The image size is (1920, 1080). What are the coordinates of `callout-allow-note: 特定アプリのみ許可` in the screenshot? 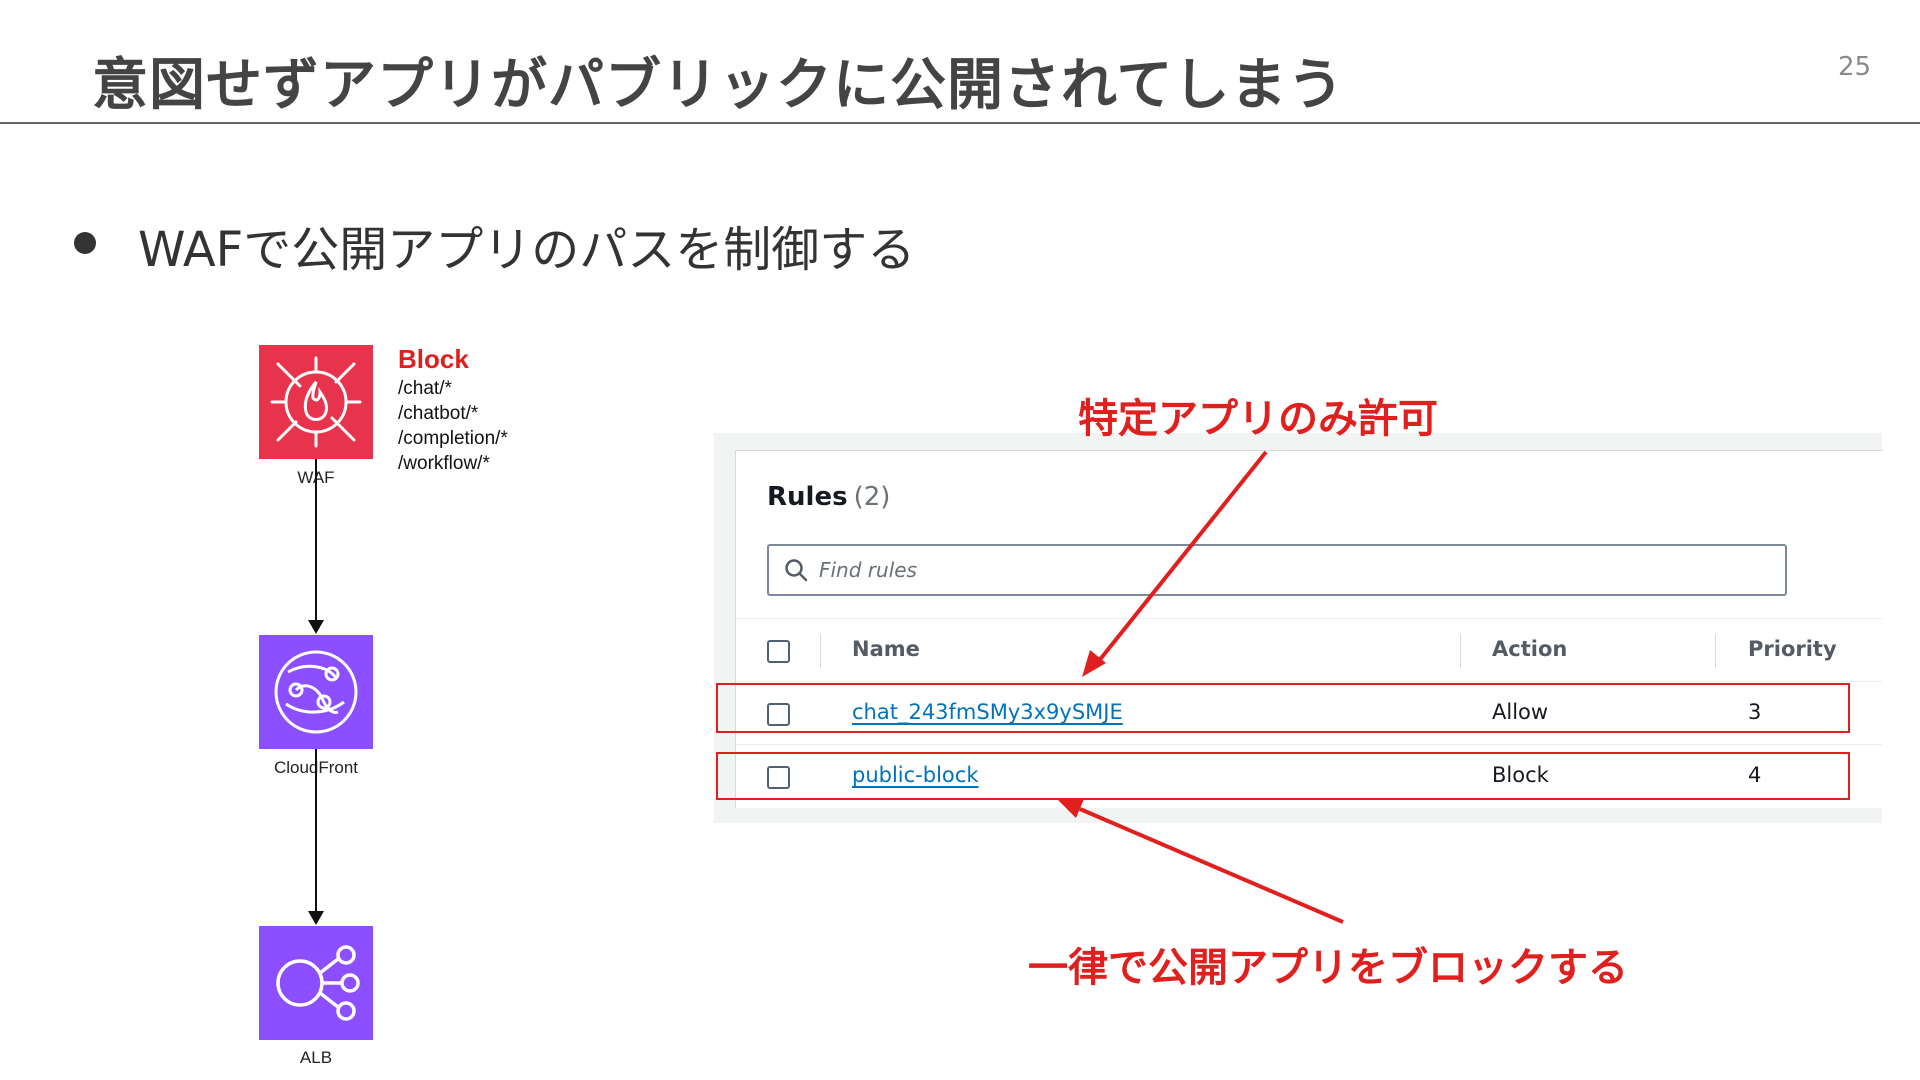 It's located at (1258, 419).